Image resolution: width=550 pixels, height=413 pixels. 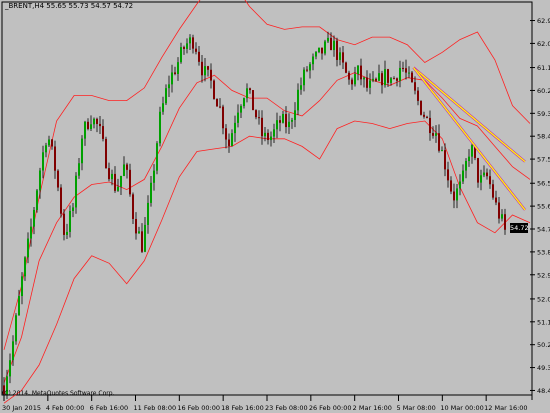 What do you see at coordinates (242, 408) in the screenshot?
I see `time-tick-label: 18 Feb 16:00` at bounding box center [242, 408].